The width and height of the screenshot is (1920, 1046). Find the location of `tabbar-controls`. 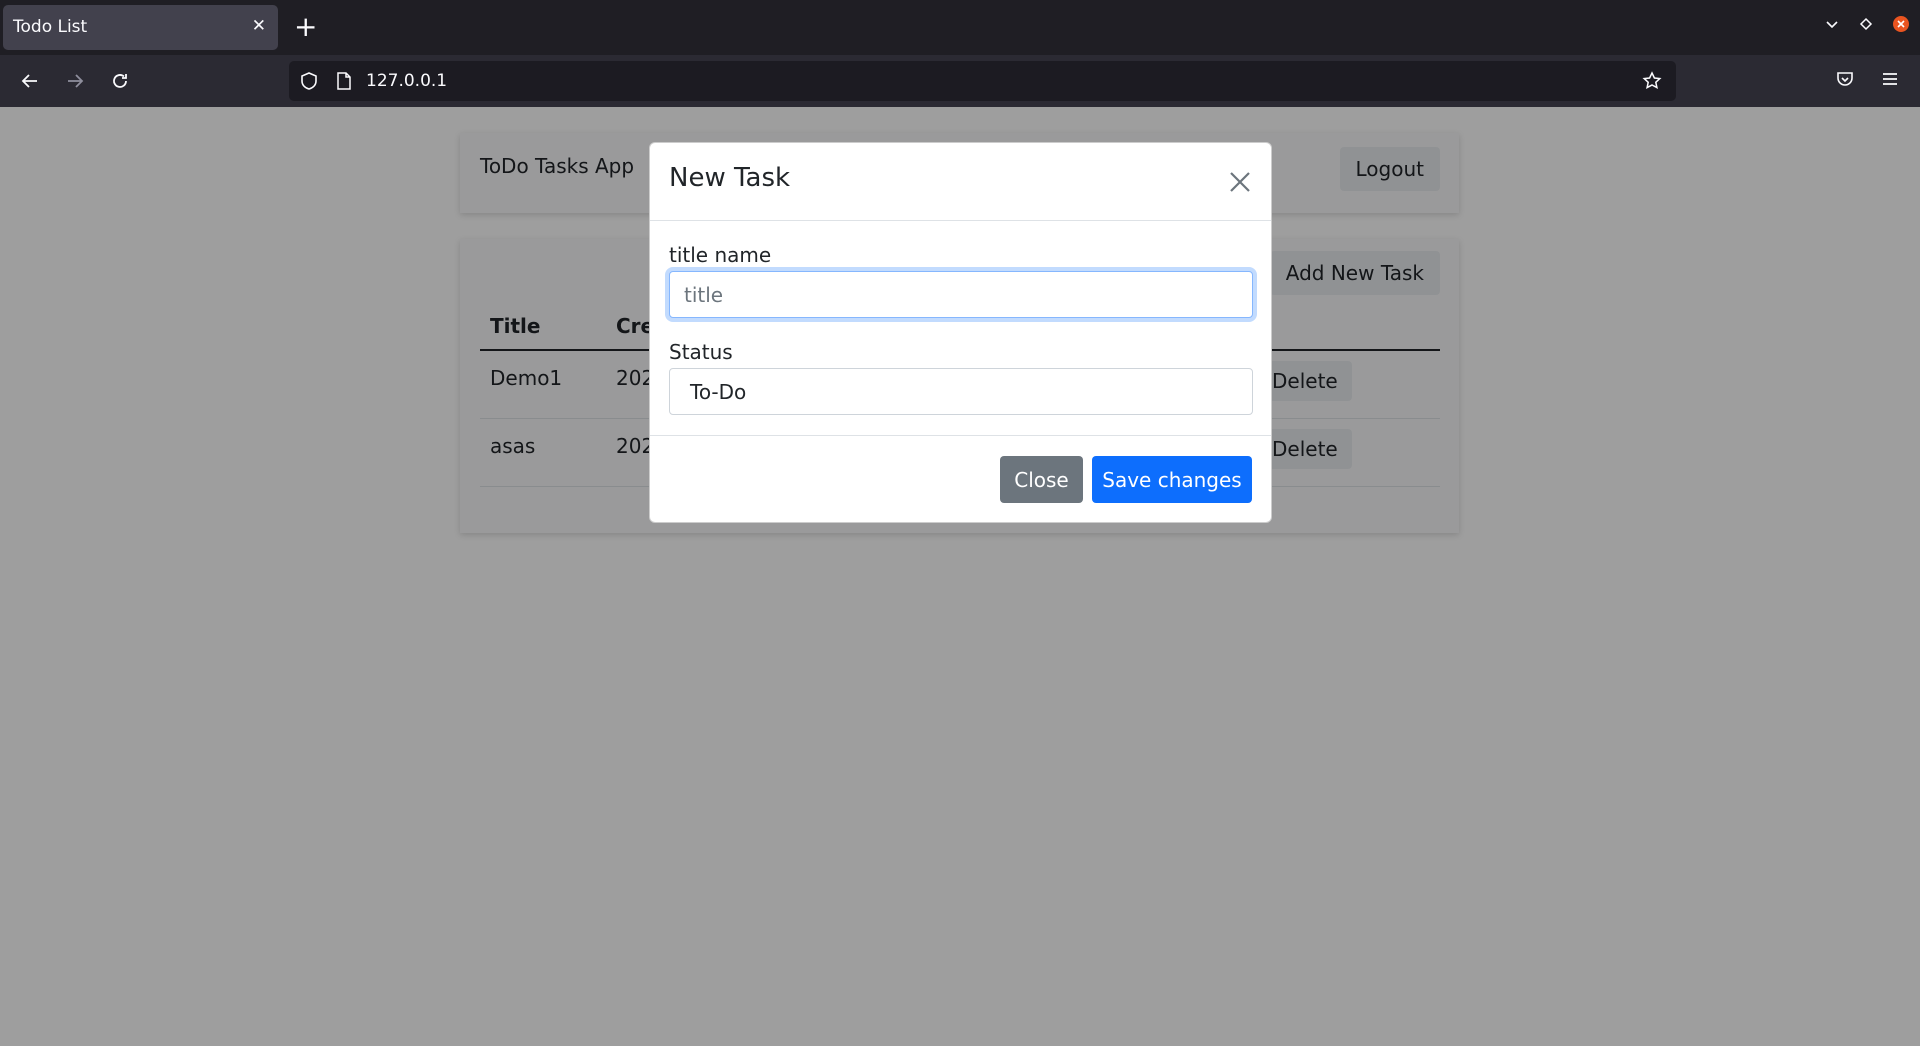

tabbar-controls is located at coordinates (1867, 24).